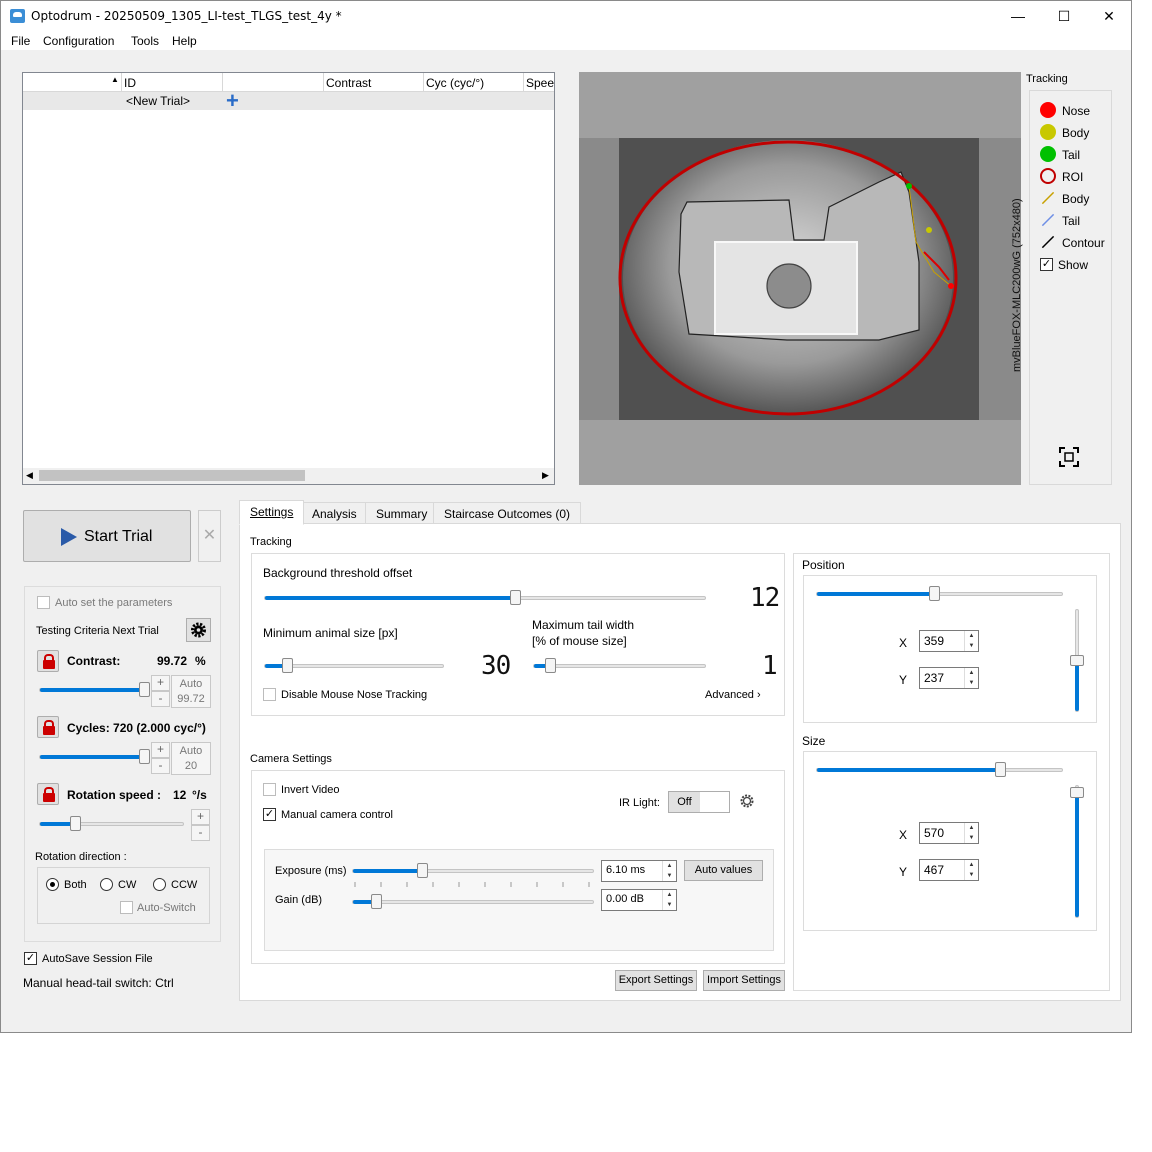  I want to click on autosave-checkbox: ✓, so click(30, 958).